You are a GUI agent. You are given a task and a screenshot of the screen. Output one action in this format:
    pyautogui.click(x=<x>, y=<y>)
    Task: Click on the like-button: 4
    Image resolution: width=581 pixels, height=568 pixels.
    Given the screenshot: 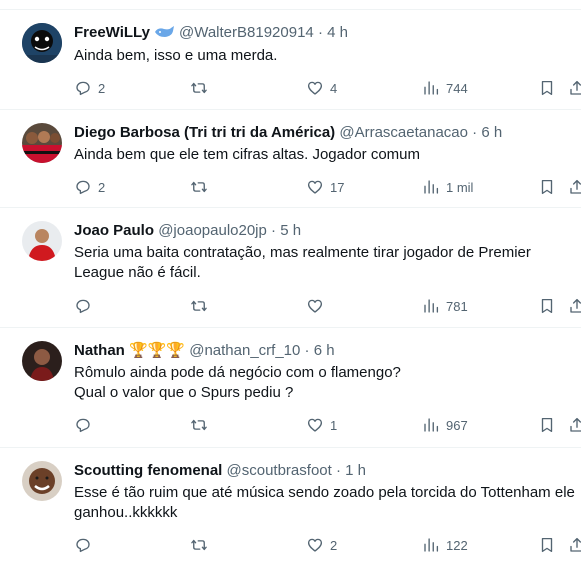 What is the action you would take?
    pyautogui.click(x=321, y=88)
    